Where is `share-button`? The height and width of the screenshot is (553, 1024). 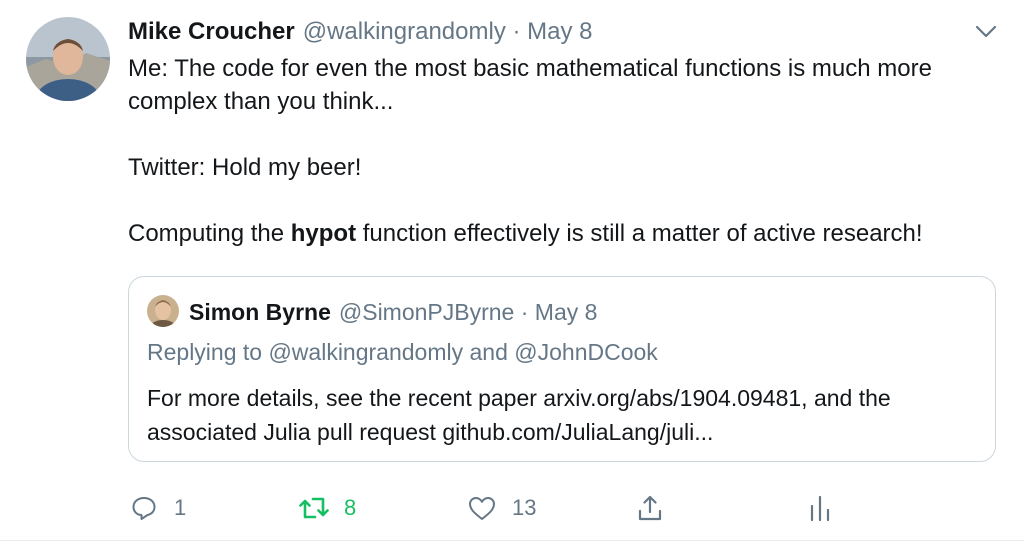
share-button is located at coordinates (650, 508).